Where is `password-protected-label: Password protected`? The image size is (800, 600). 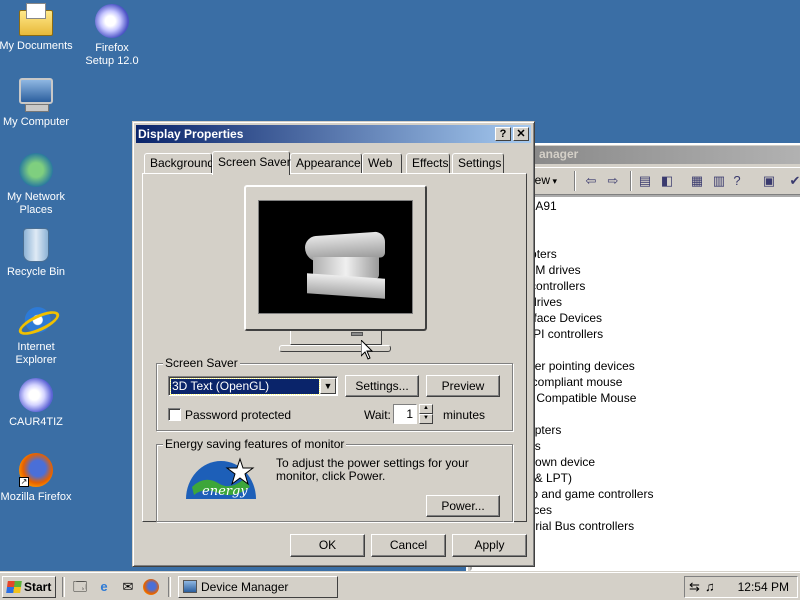 password-protected-label: Password protected is located at coordinates (238, 415).